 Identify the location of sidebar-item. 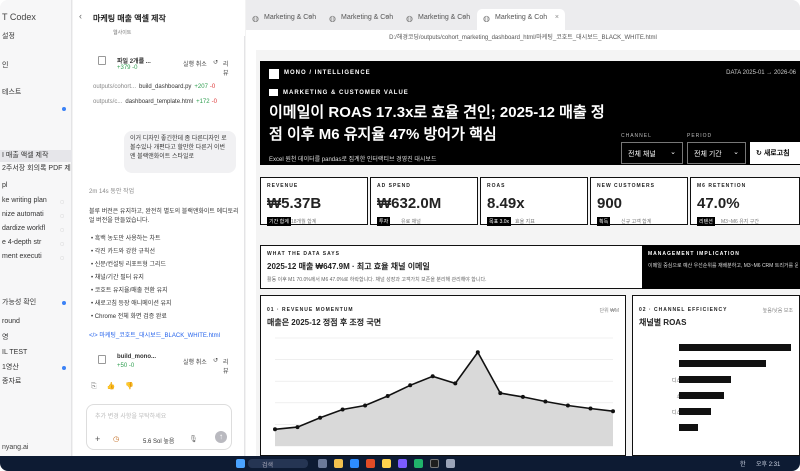
(36, 109).